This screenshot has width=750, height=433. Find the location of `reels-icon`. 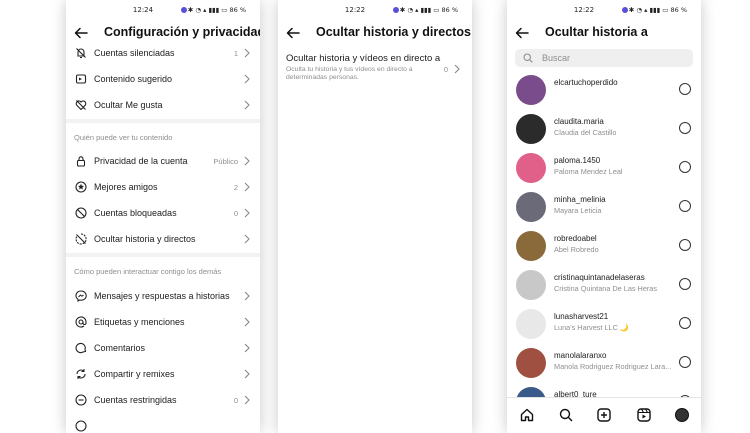

reels-icon is located at coordinates (644, 415).